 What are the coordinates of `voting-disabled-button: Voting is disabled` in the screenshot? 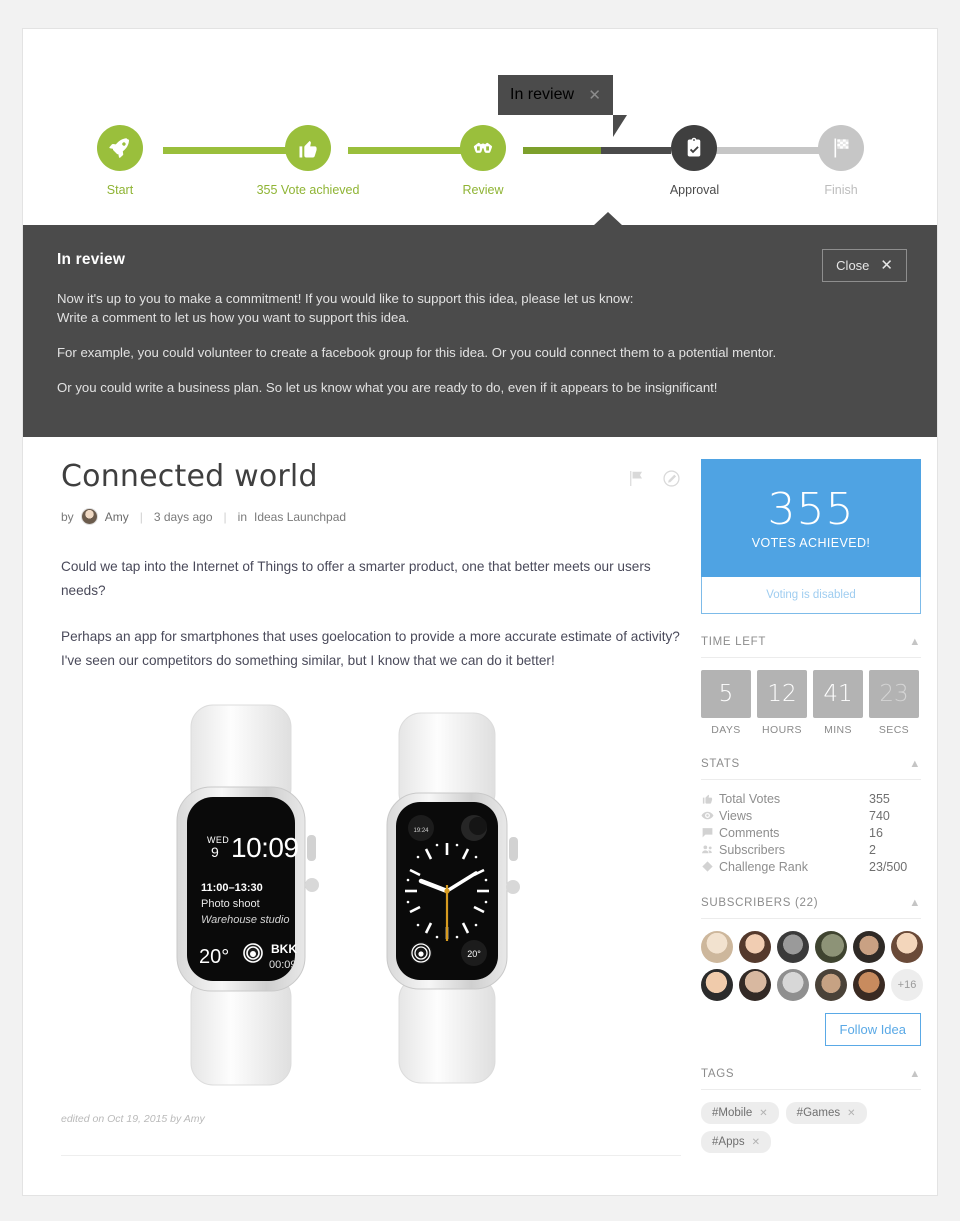 It's located at (811, 595).